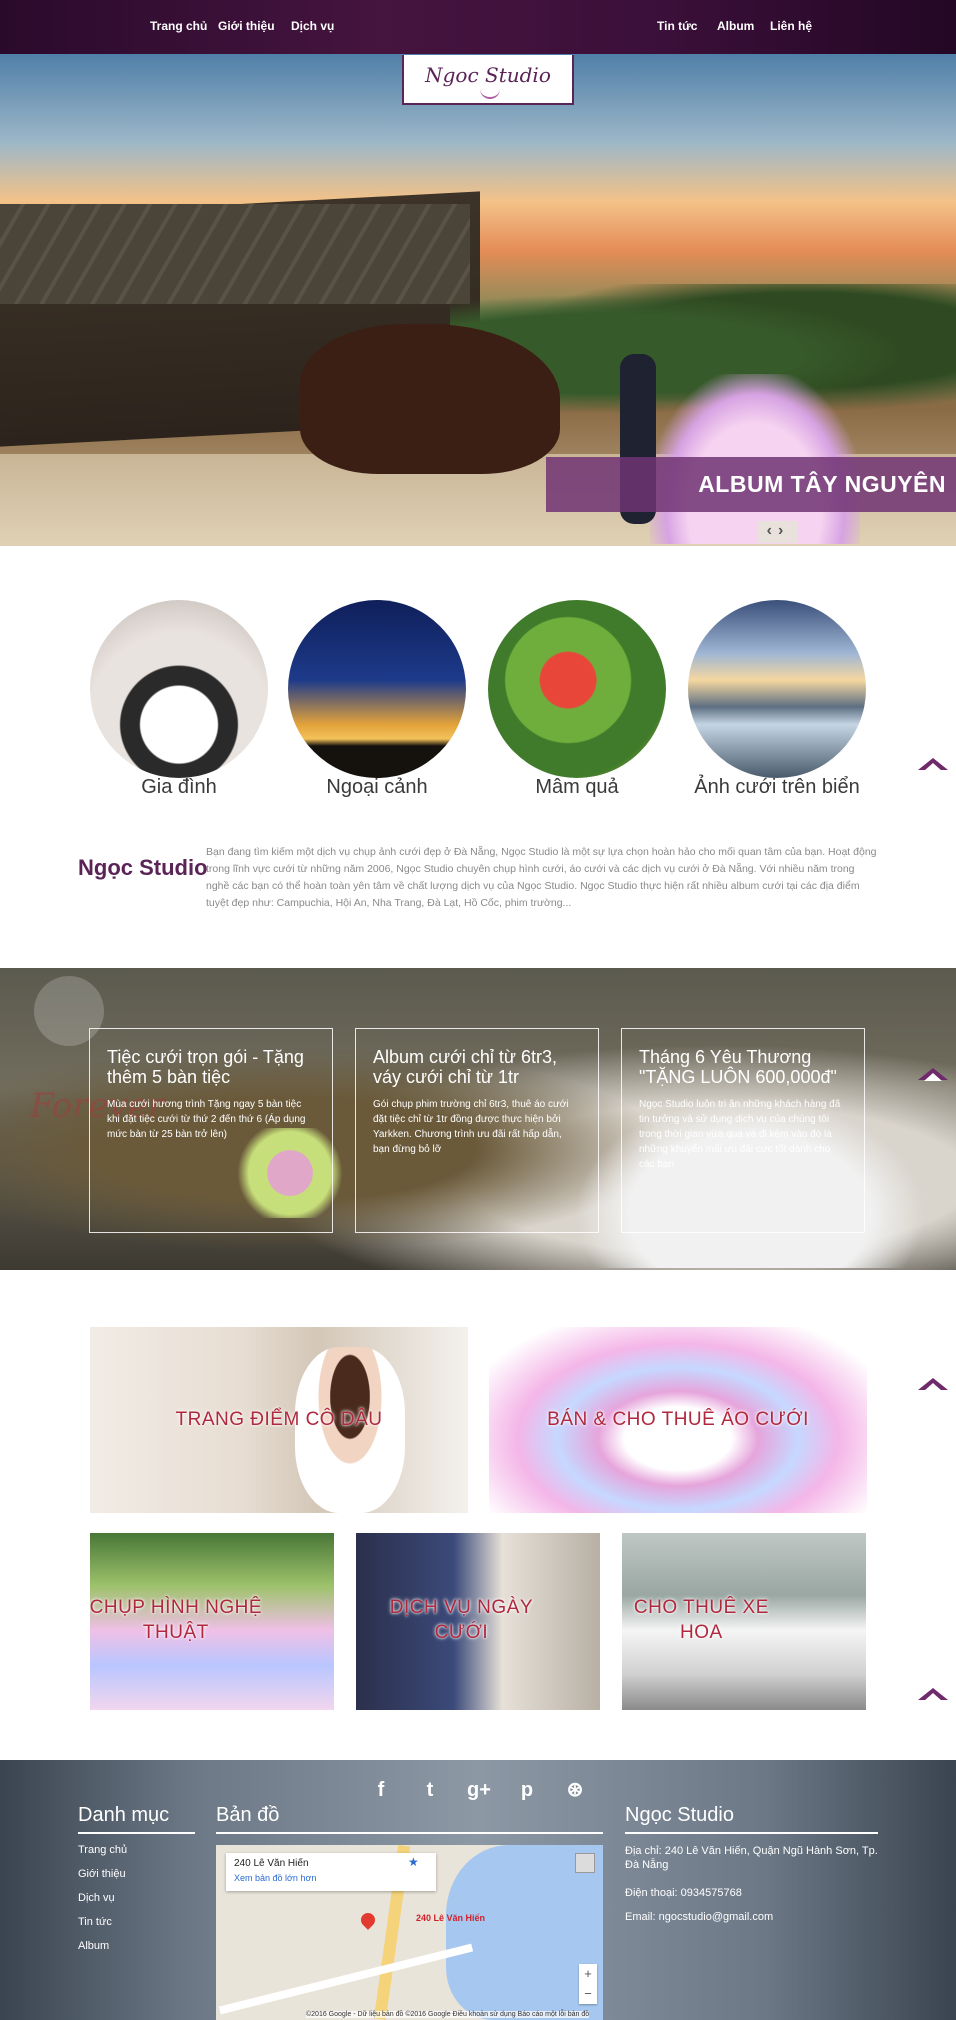  I want to click on service-tile-xe-hoa: CHO THUÊ XE HOA, so click(744, 1621).